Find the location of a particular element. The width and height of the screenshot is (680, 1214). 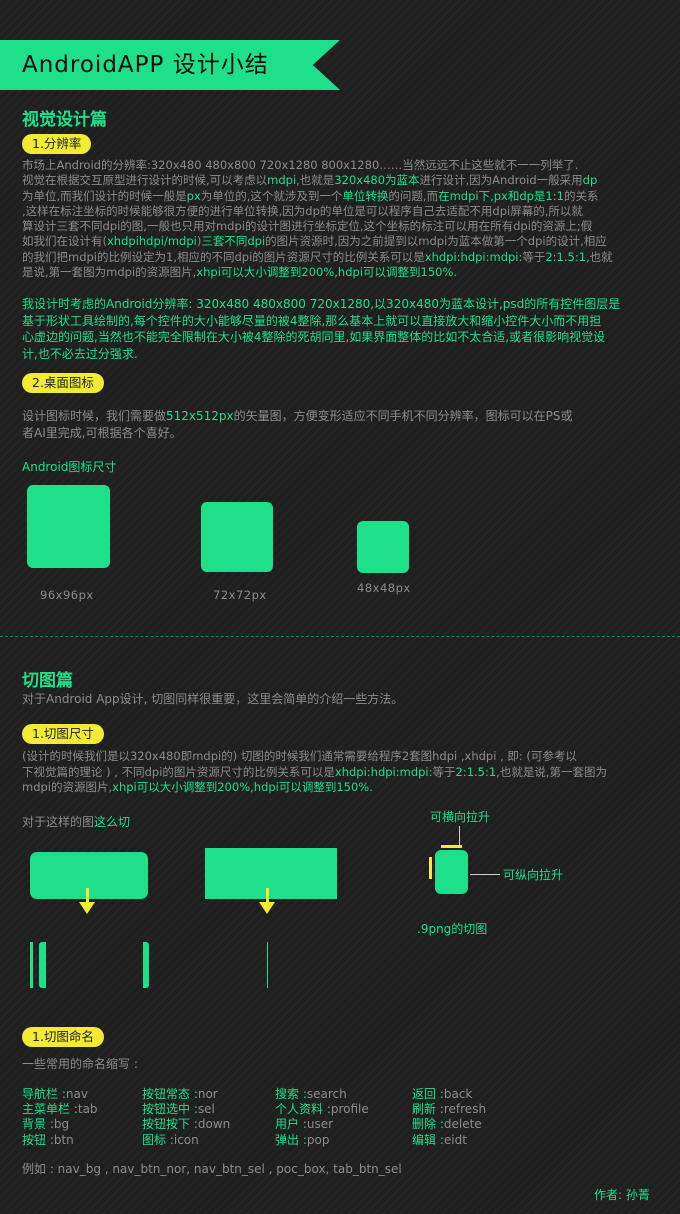

highlight-text: 在mdpi下,px和dp是1:1 is located at coordinates (501, 195).